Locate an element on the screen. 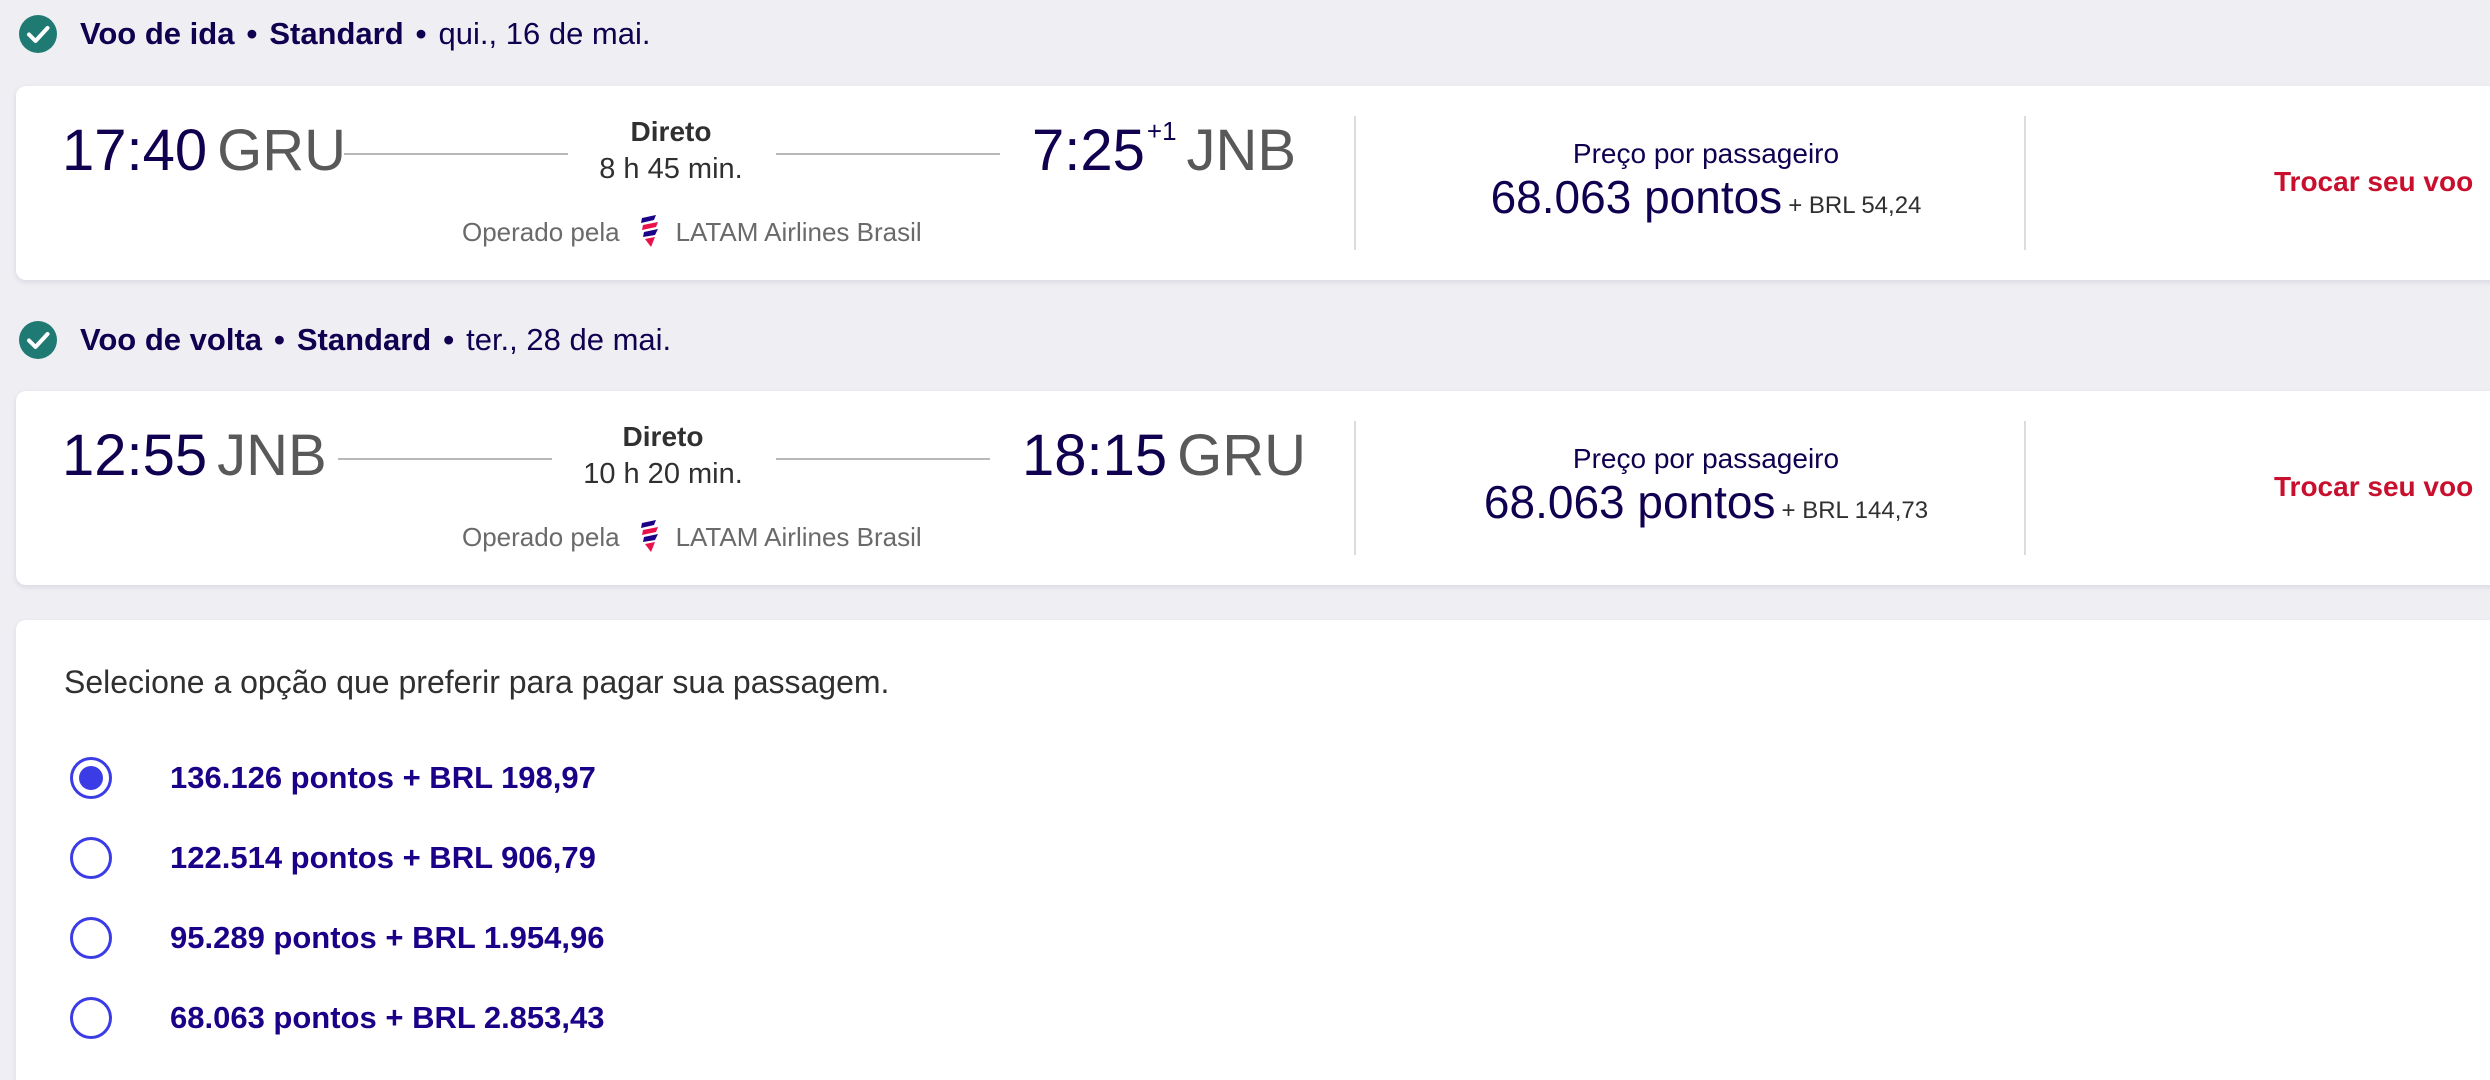 Image resolution: width=2490 pixels, height=1080 pixels. arrival-day-offset: +1 is located at coordinates (1161, 131).